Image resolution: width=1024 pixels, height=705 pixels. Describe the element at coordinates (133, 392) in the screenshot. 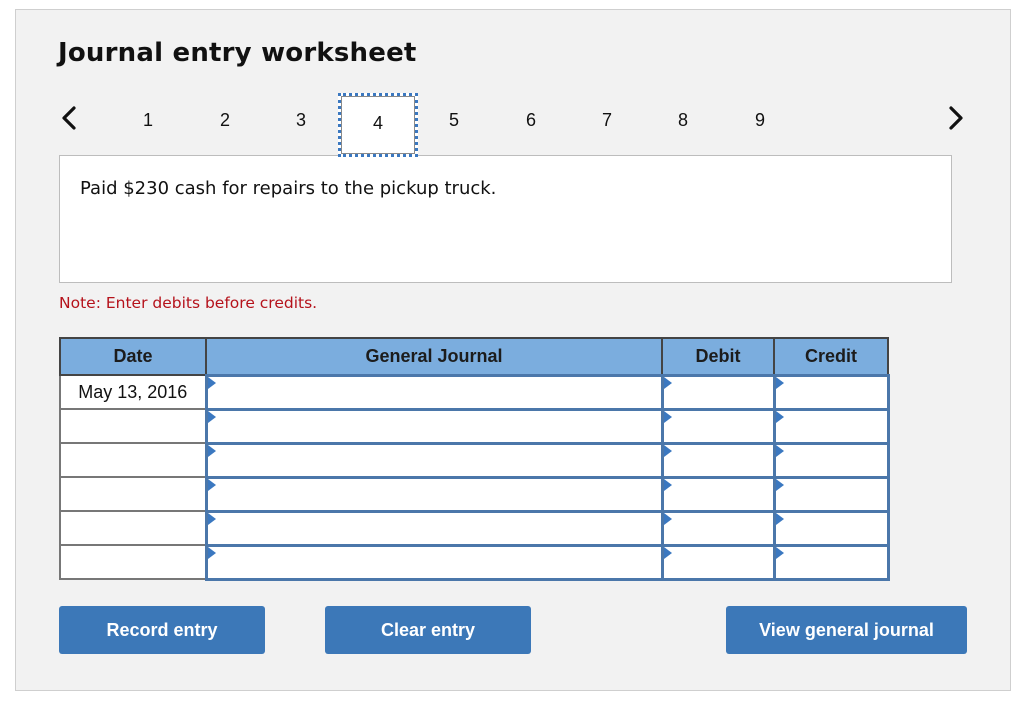

I see `date-cell: May 13, 2016` at that location.